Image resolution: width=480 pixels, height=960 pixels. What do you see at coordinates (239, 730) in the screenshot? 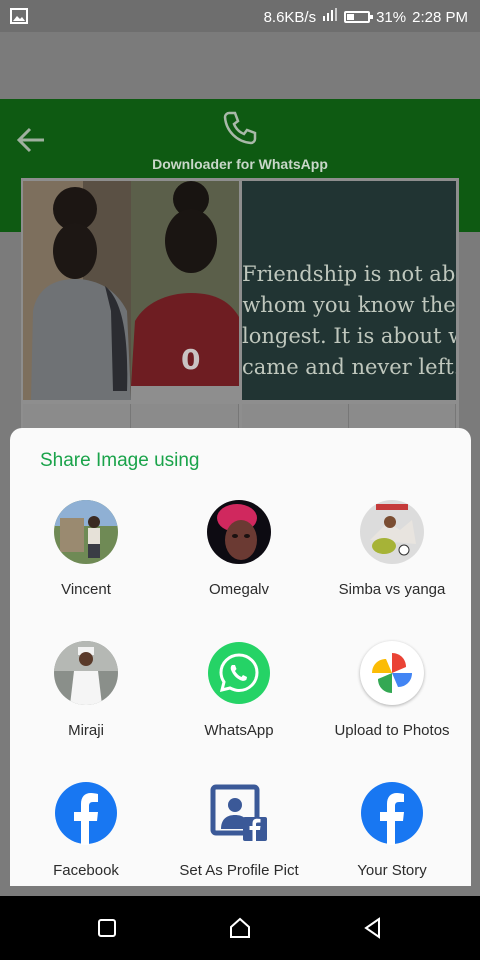
I see `share-target-label: WhatsApp` at bounding box center [239, 730].